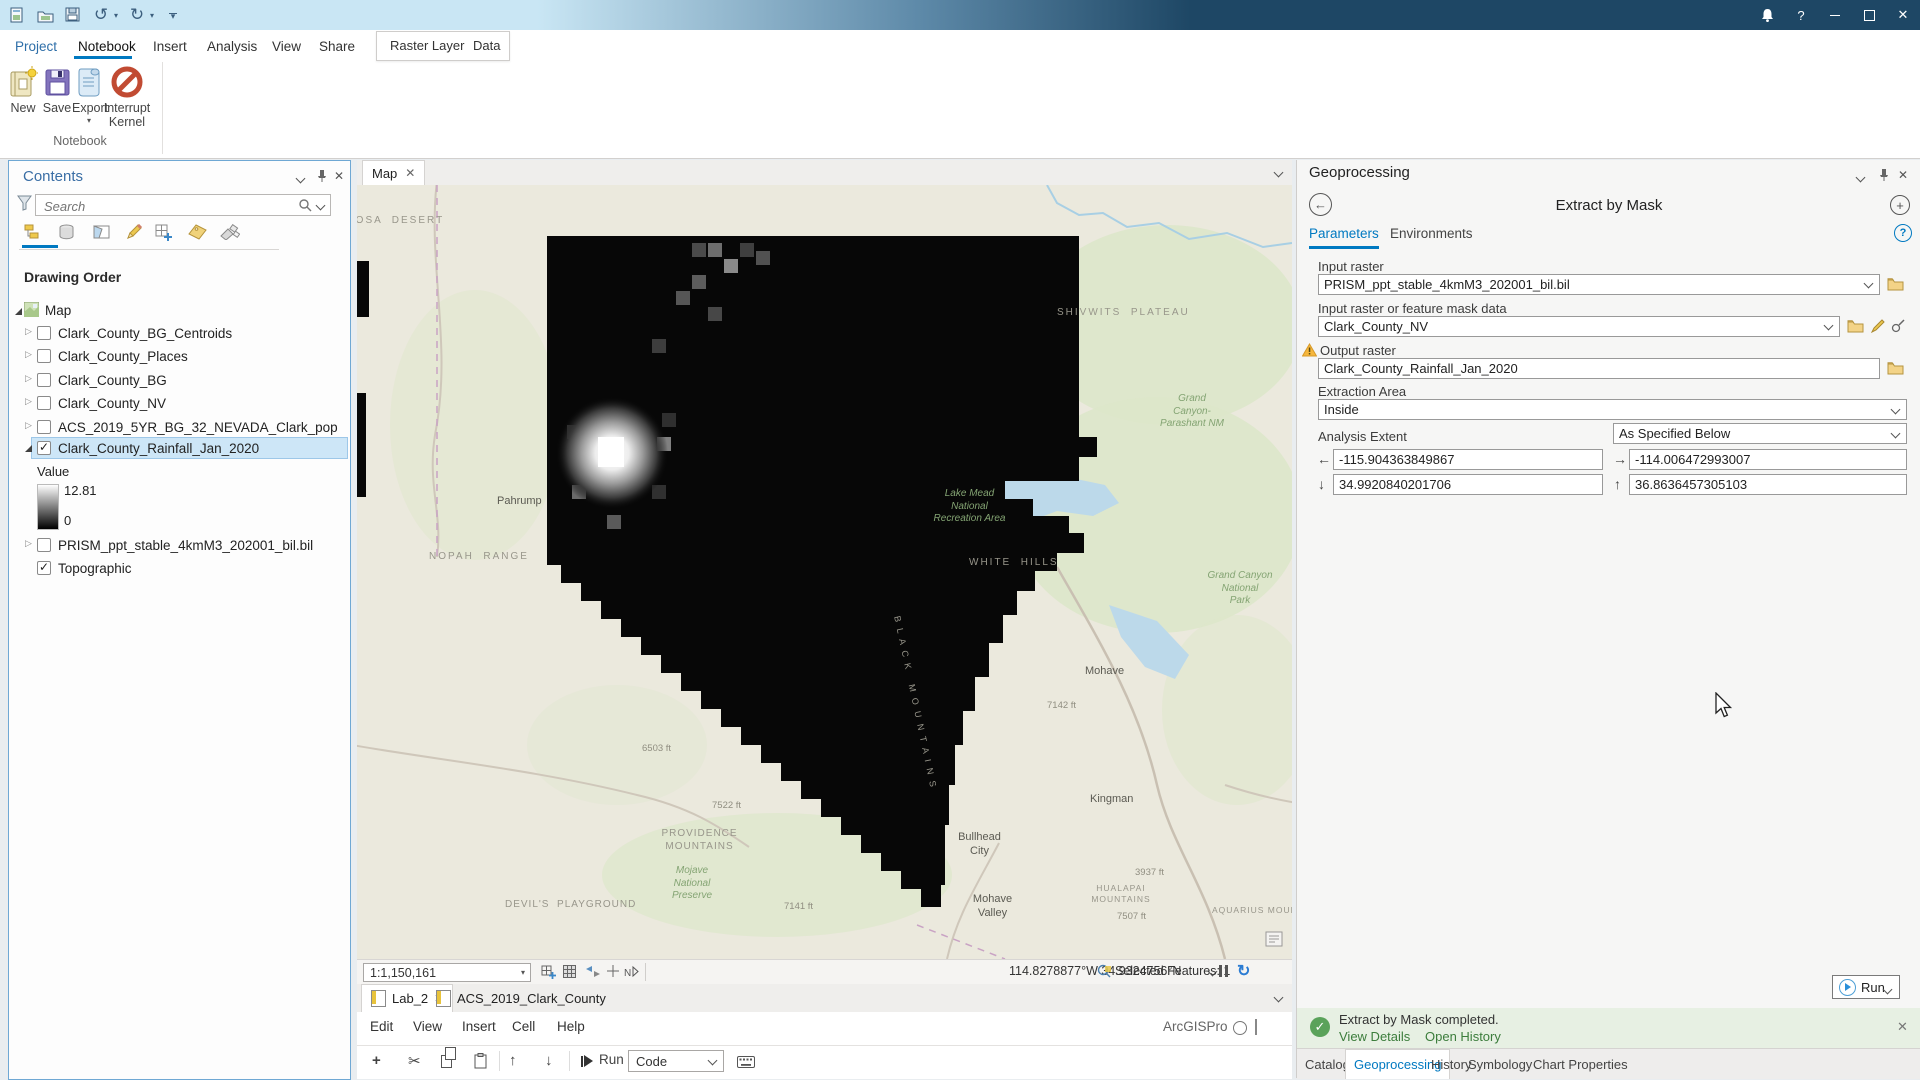 Image resolution: width=1920 pixels, height=1080 pixels. I want to click on cell-type-dropdown-icon, so click(712, 1060).